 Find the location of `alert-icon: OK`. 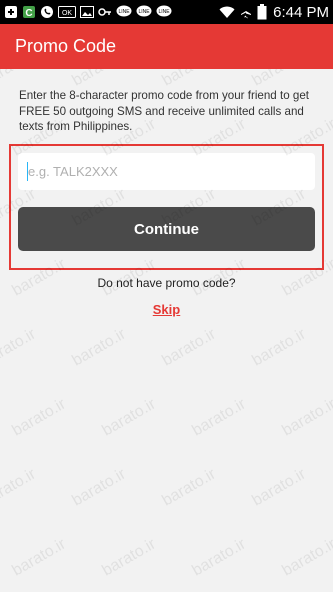

alert-icon: OK is located at coordinates (67, 12).